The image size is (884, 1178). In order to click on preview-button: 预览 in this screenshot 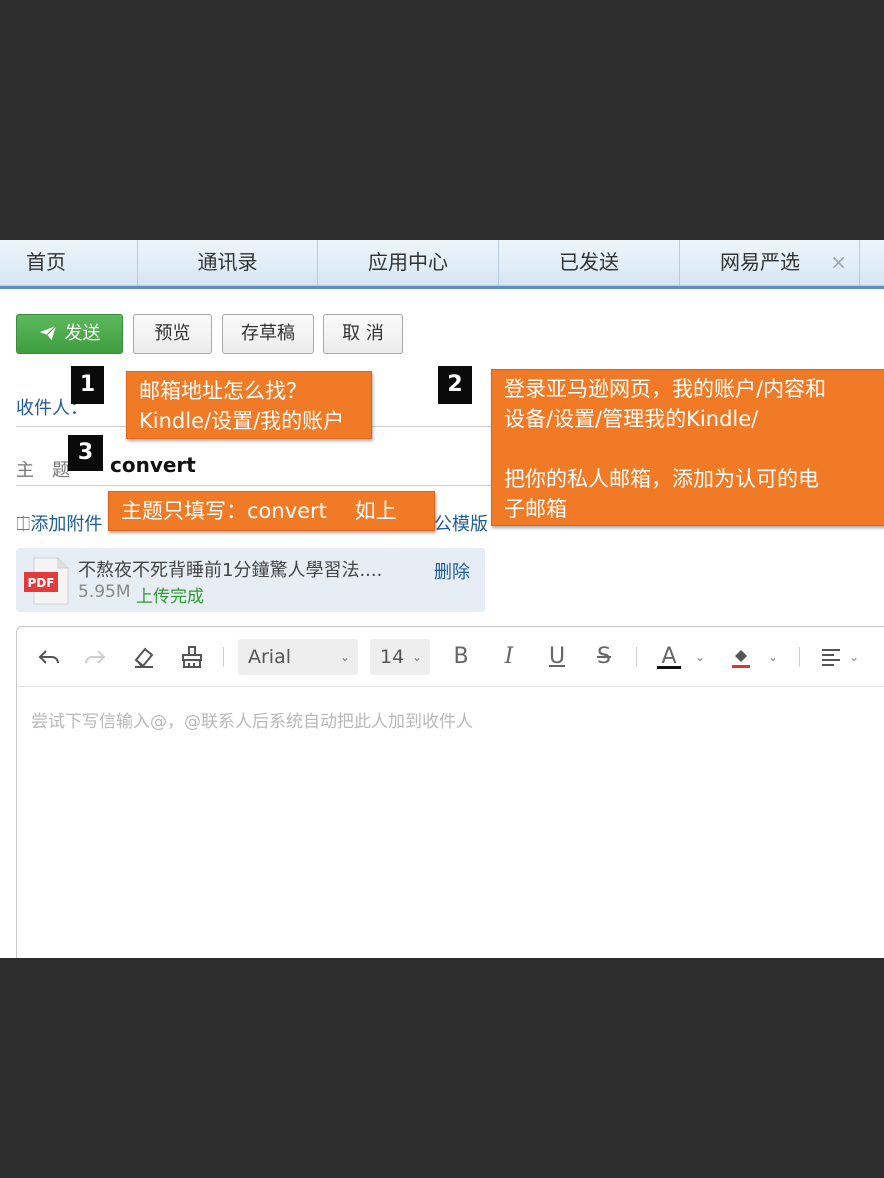, I will do `click(172, 334)`.